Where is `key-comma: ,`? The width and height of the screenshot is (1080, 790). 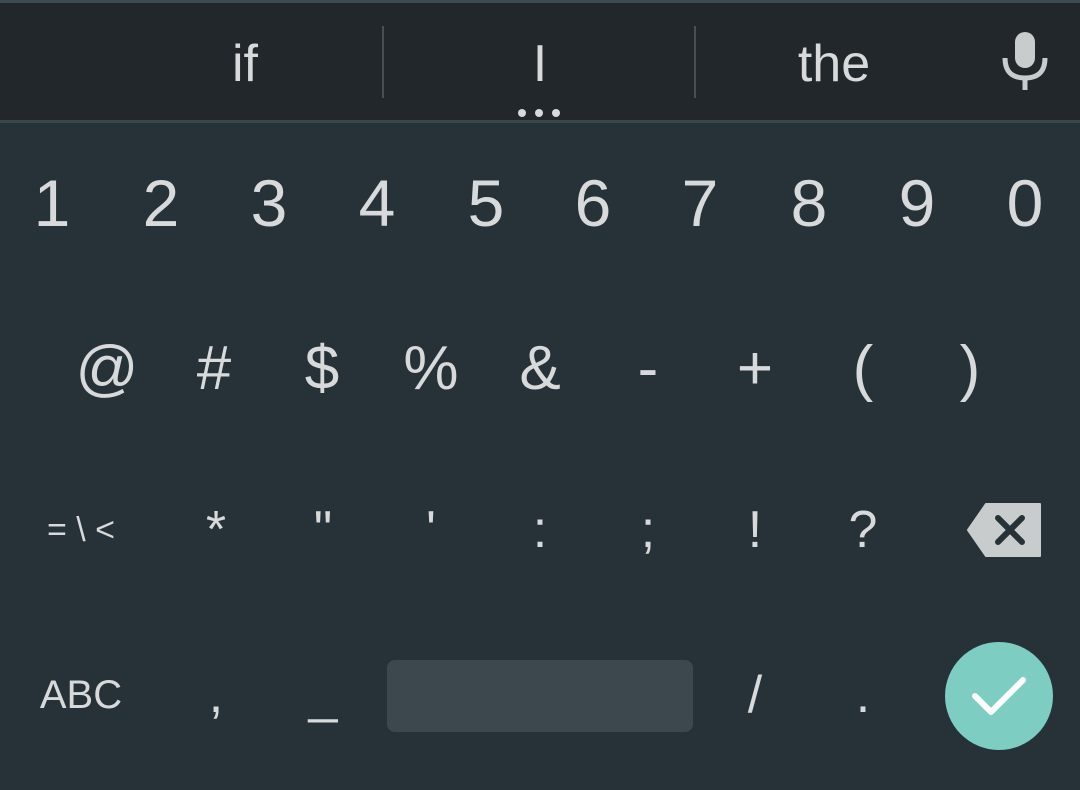 key-comma: , is located at coordinates (216, 695).